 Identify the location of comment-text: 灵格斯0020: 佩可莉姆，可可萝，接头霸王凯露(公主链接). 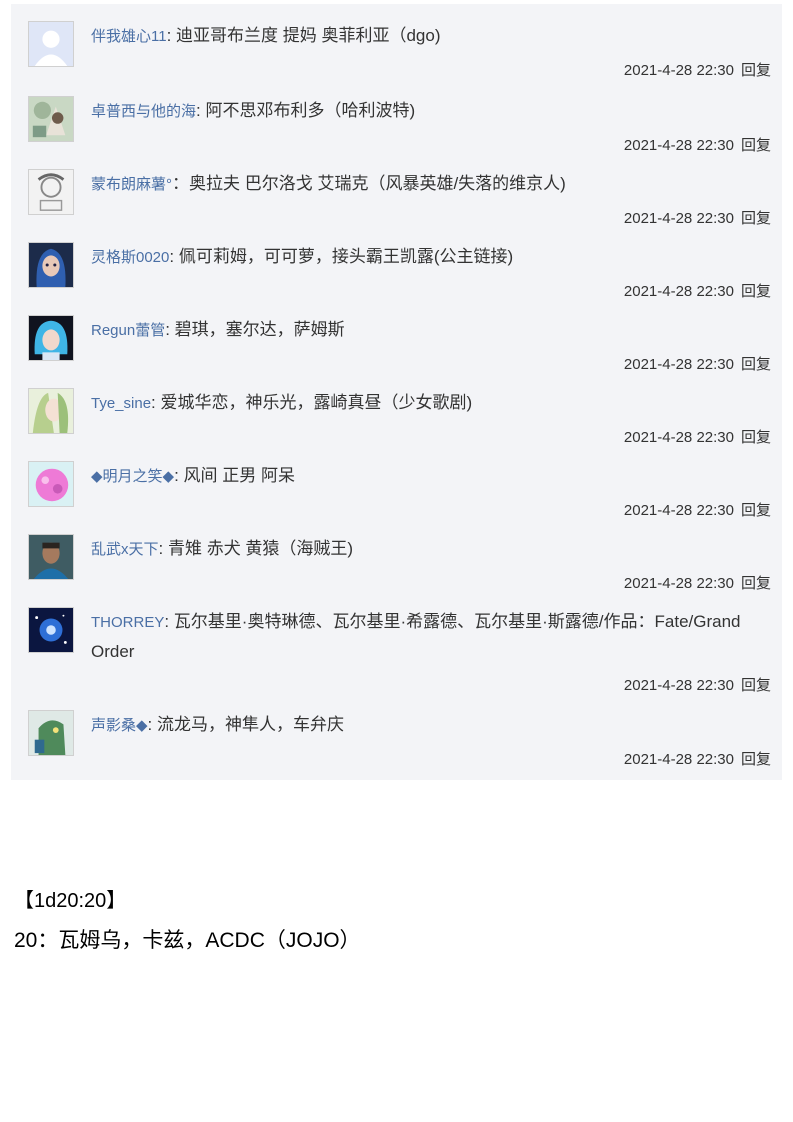
(431, 257).